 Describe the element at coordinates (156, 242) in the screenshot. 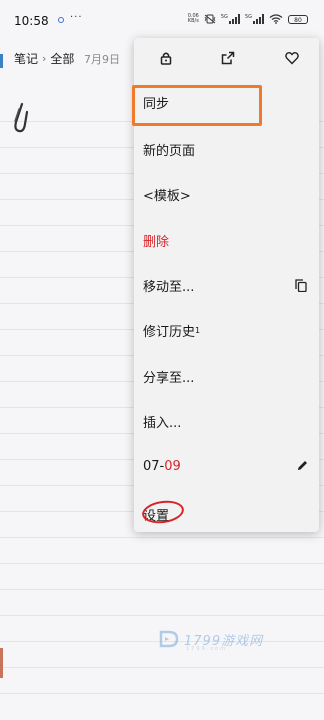

I see `menu-item-label: 删除` at that location.